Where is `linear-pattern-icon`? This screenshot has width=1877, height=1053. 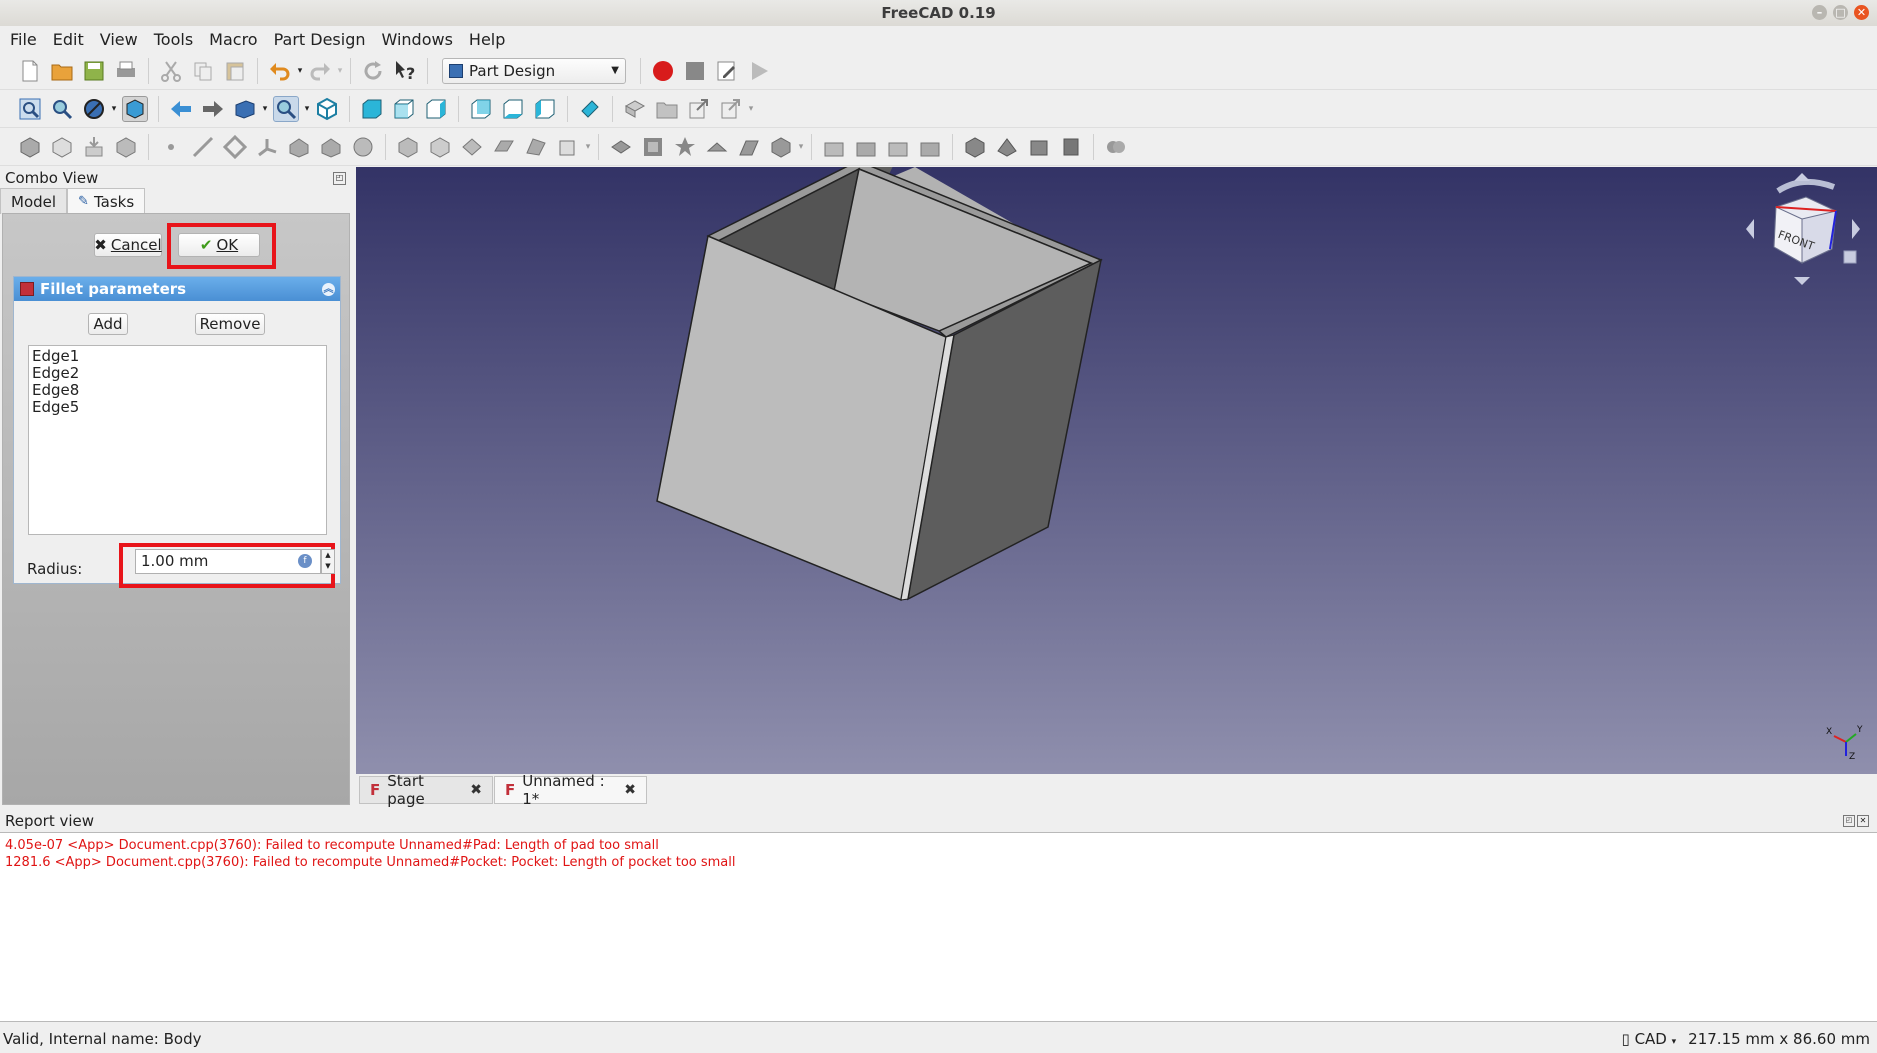
linear-pattern-icon is located at coordinates (653, 147).